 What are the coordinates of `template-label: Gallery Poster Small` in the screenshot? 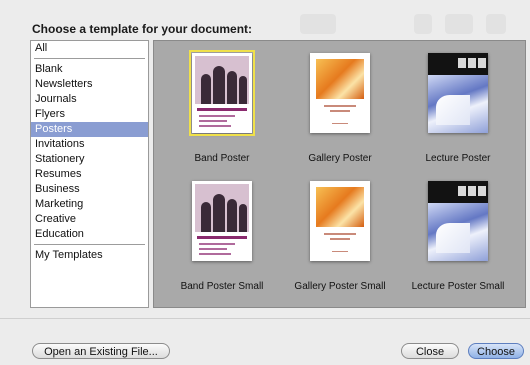 It's located at (340, 286).